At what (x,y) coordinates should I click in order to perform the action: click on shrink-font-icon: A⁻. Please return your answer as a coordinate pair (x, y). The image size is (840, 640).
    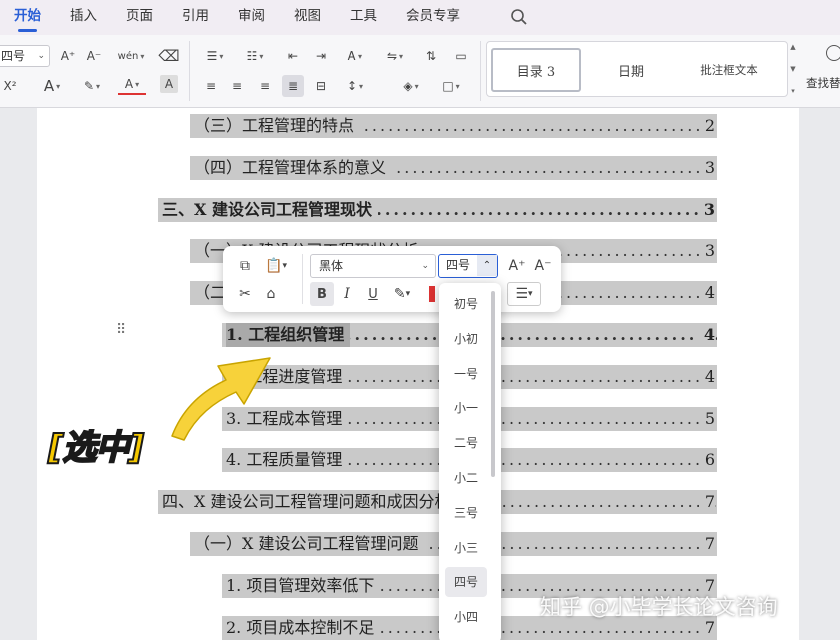
    Looking at the image, I should click on (543, 266).